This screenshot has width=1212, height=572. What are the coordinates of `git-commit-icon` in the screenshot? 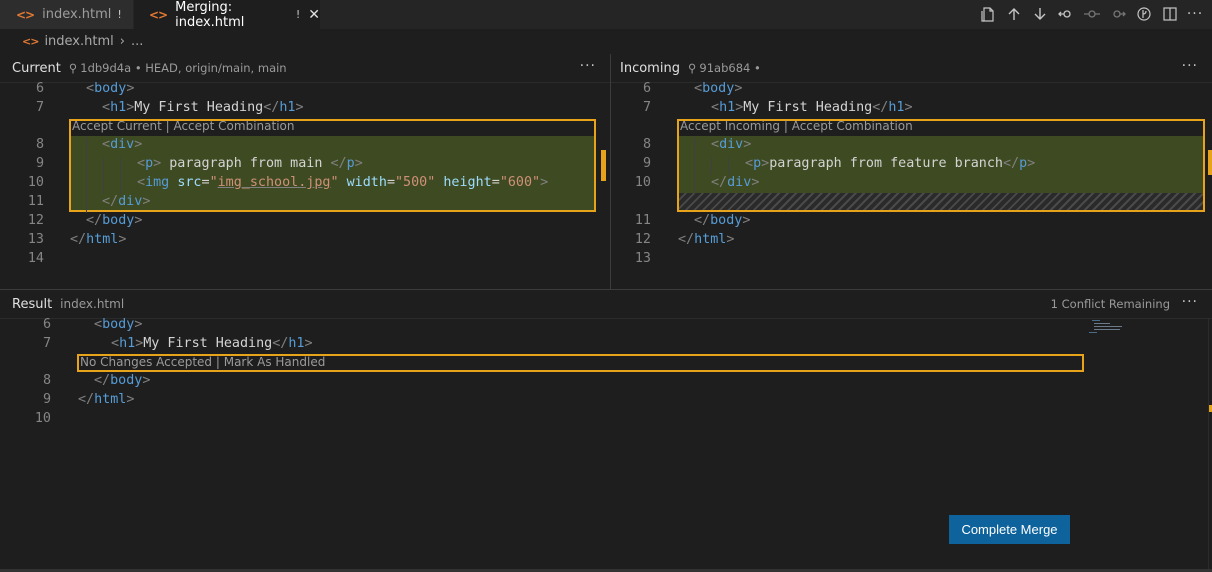 It's located at (1092, 14).